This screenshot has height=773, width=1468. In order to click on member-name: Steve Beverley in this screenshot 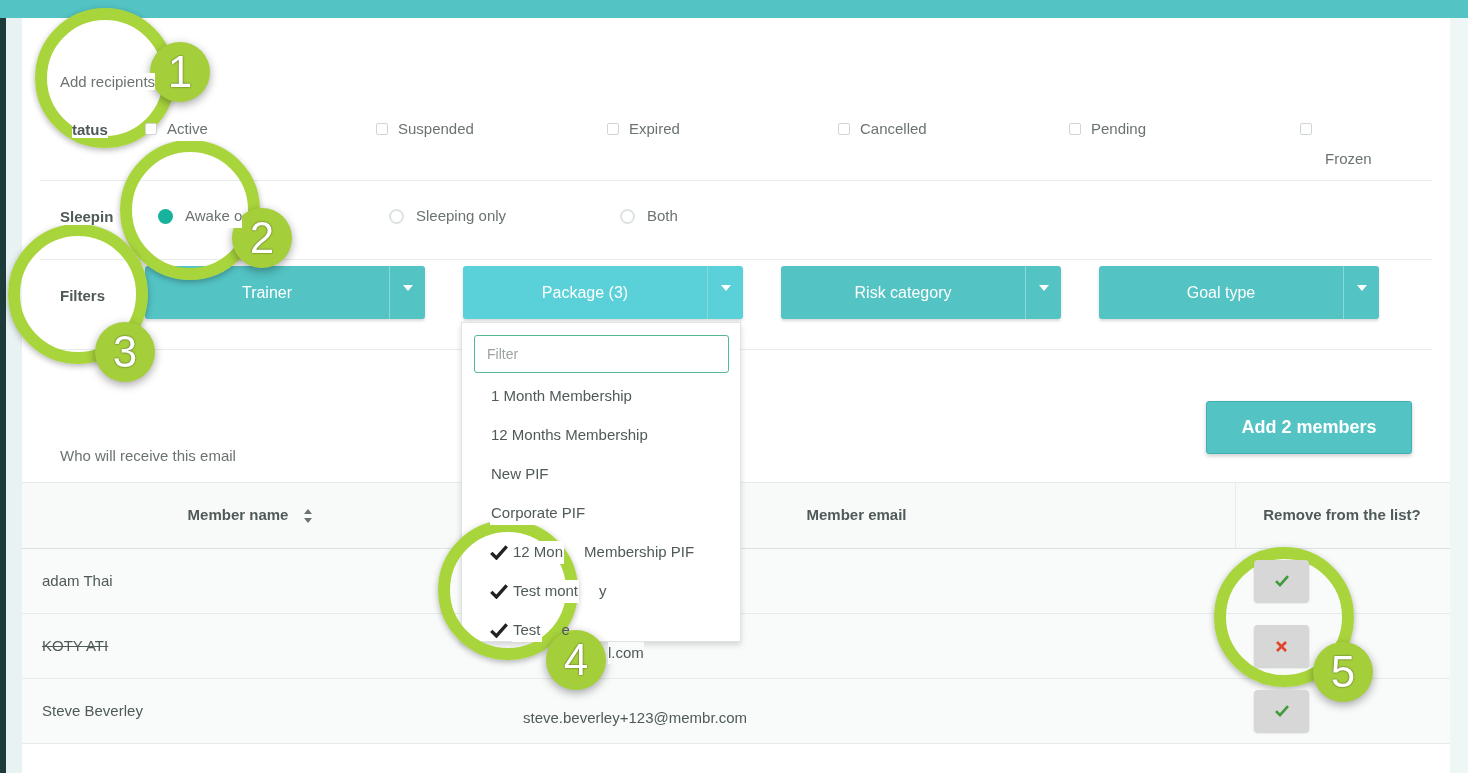, I will do `click(92, 710)`.